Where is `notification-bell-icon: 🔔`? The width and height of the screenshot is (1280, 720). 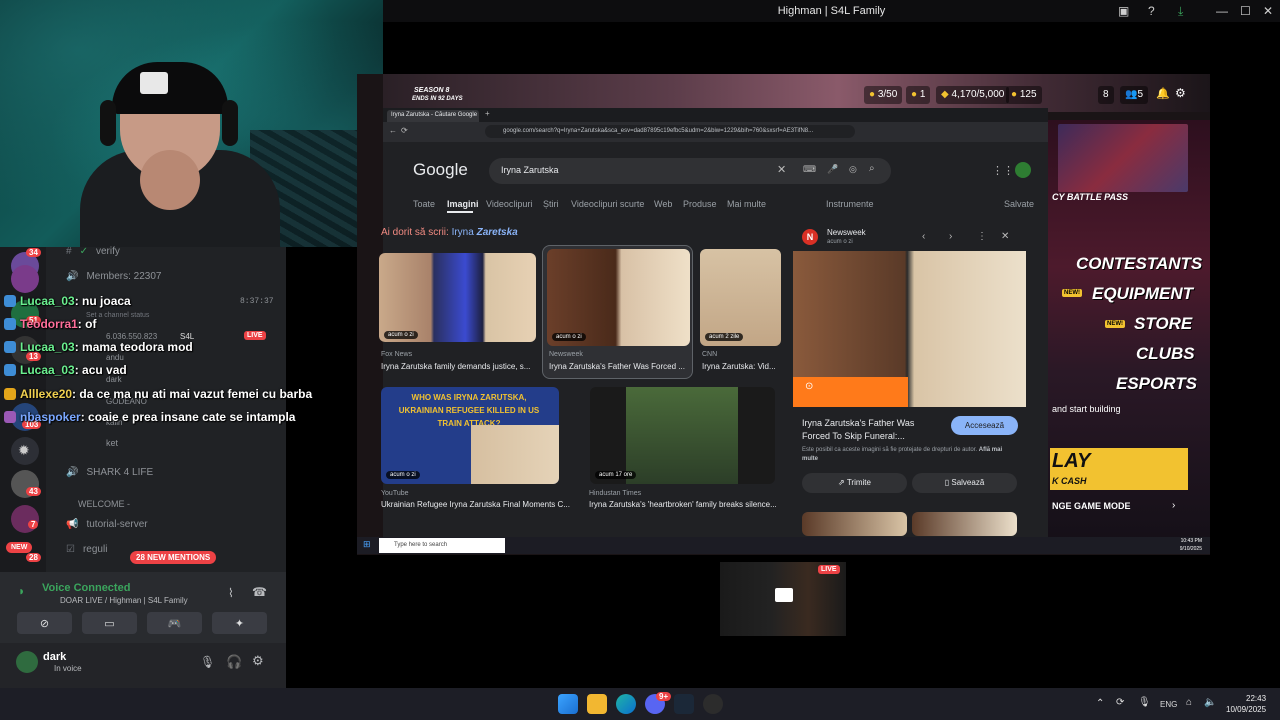 notification-bell-icon: 🔔 is located at coordinates (1163, 93).